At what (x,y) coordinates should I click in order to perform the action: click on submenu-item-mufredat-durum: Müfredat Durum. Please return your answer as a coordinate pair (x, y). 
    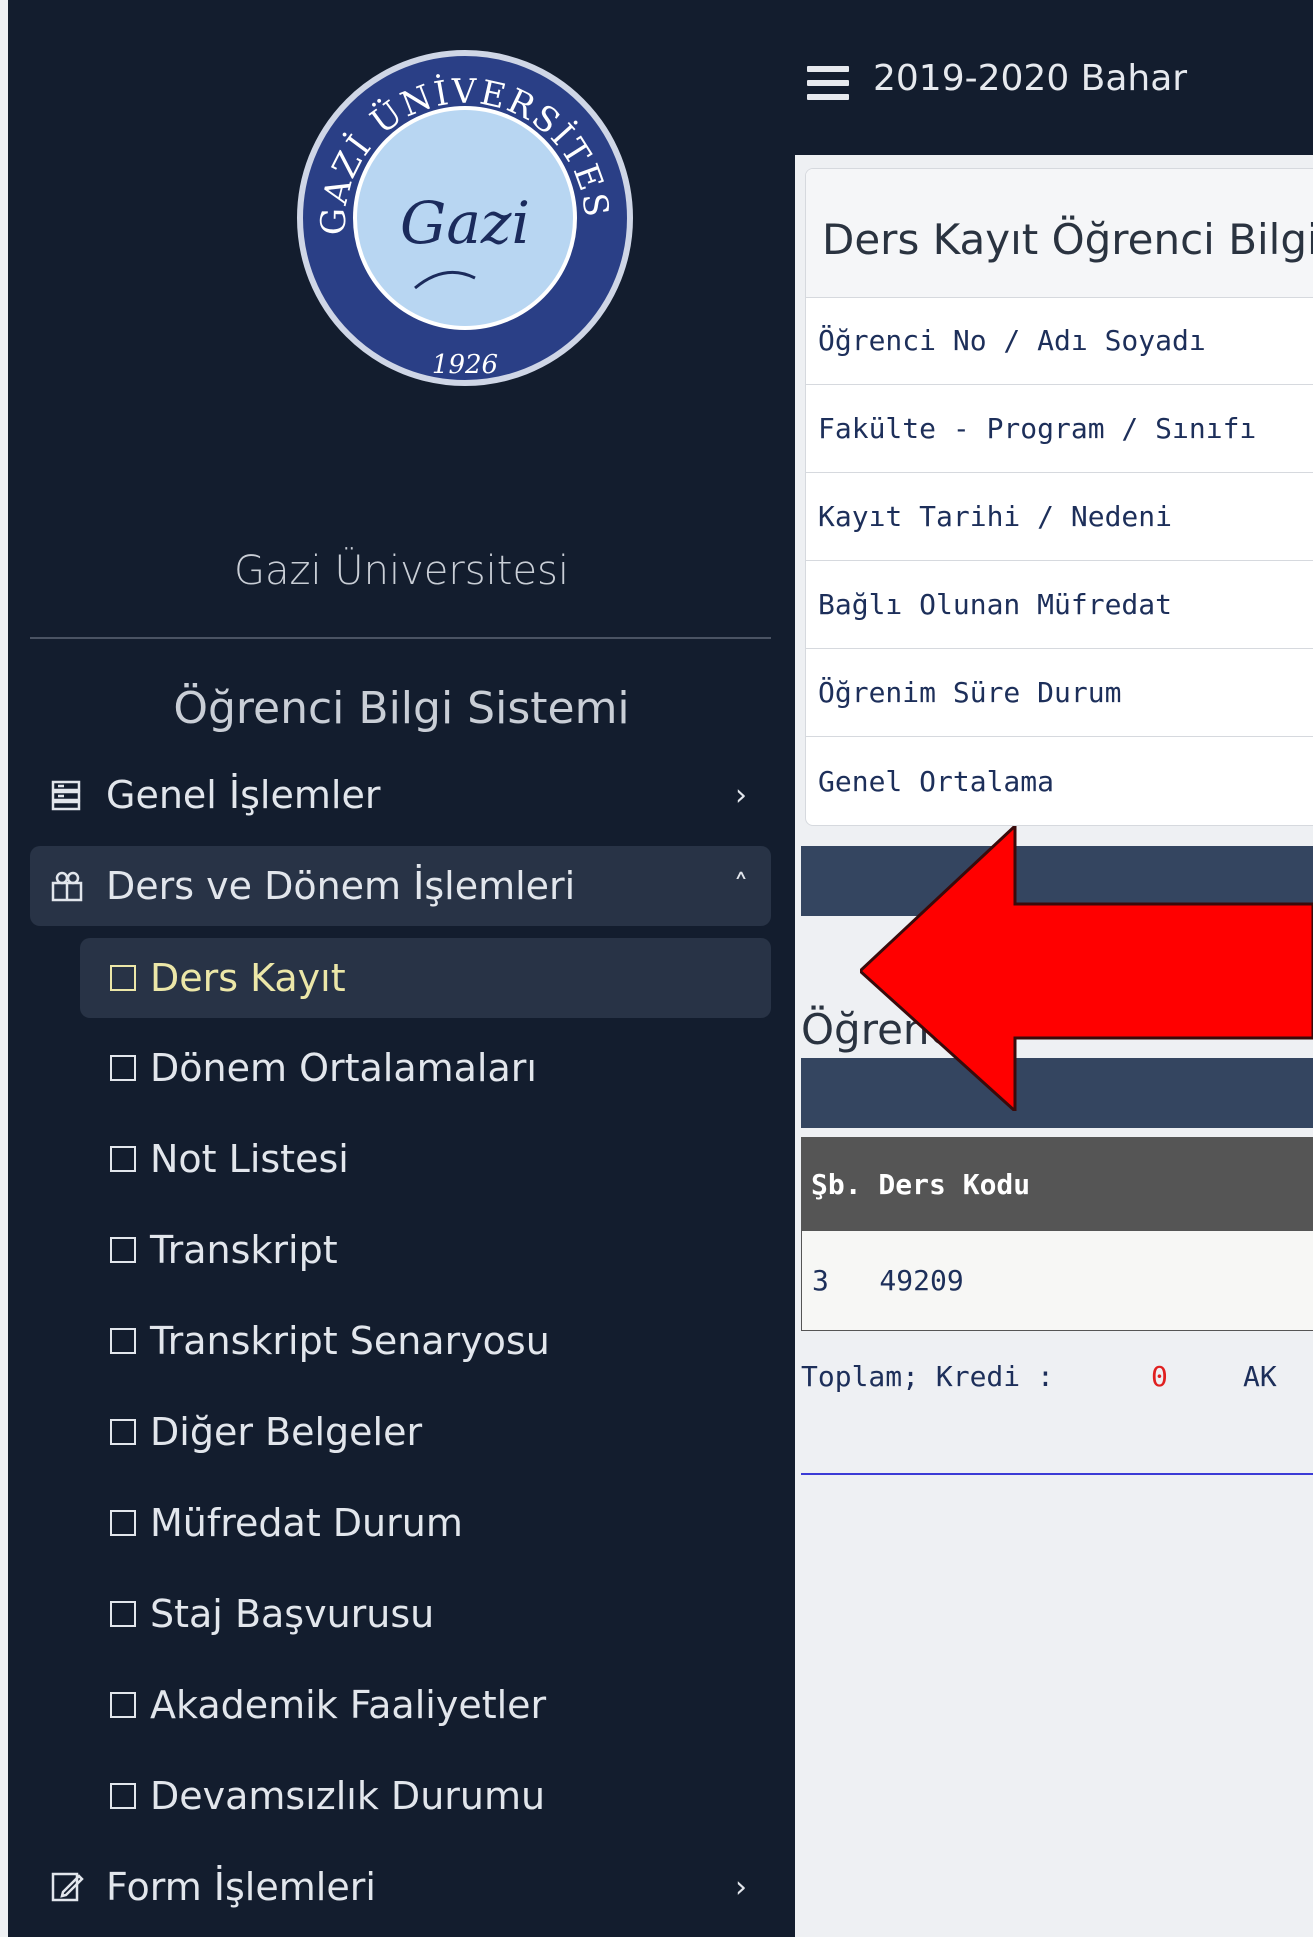
    Looking at the image, I should click on (425, 1523).